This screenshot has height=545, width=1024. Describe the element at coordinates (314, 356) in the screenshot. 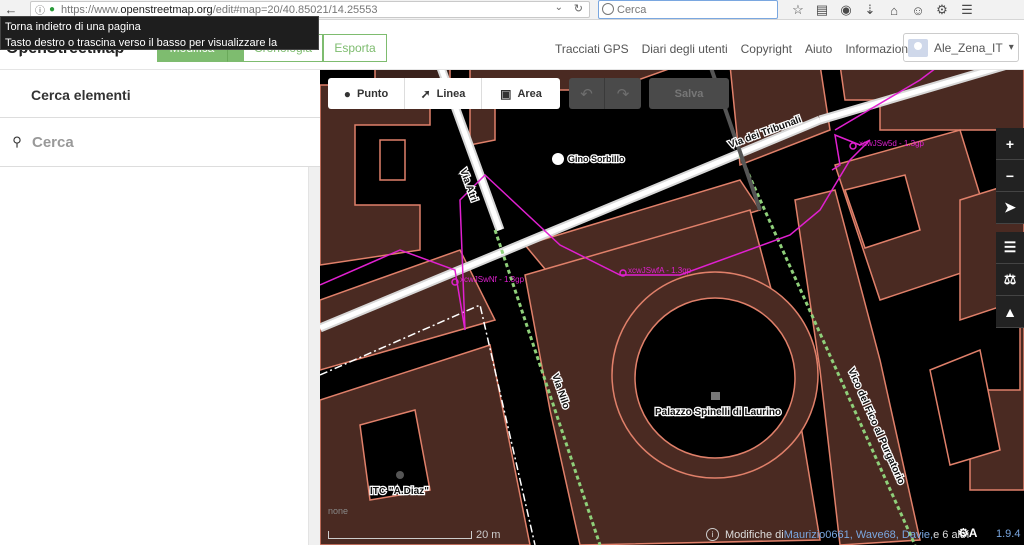

I see `sidebar-scrollbar` at that location.